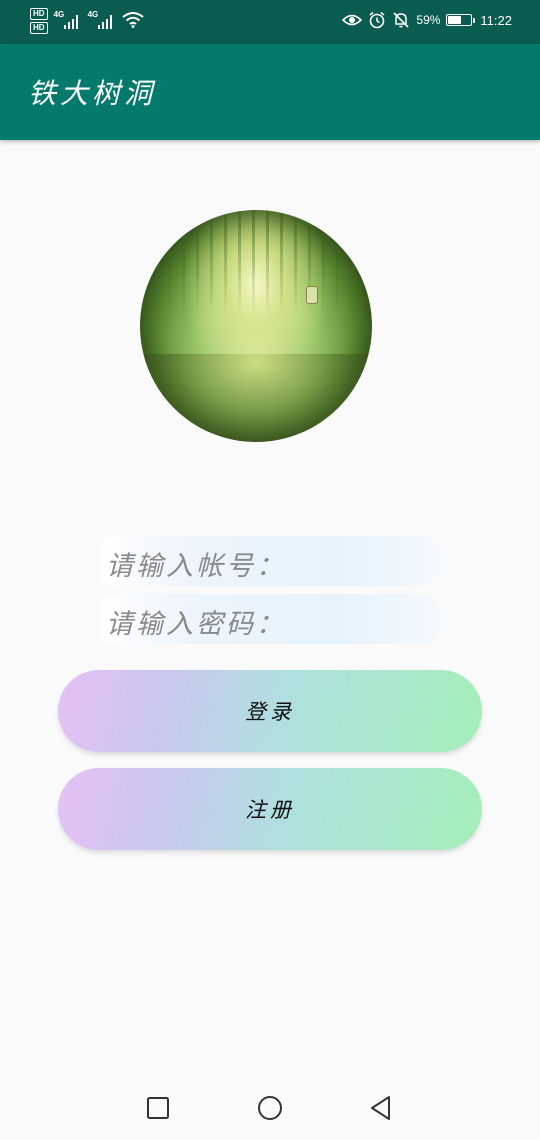 This screenshot has height=1140, width=540. What do you see at coordinates (132, 20) in the screenshot?
I see `wifi-icon` at bounding box center [132, 20].